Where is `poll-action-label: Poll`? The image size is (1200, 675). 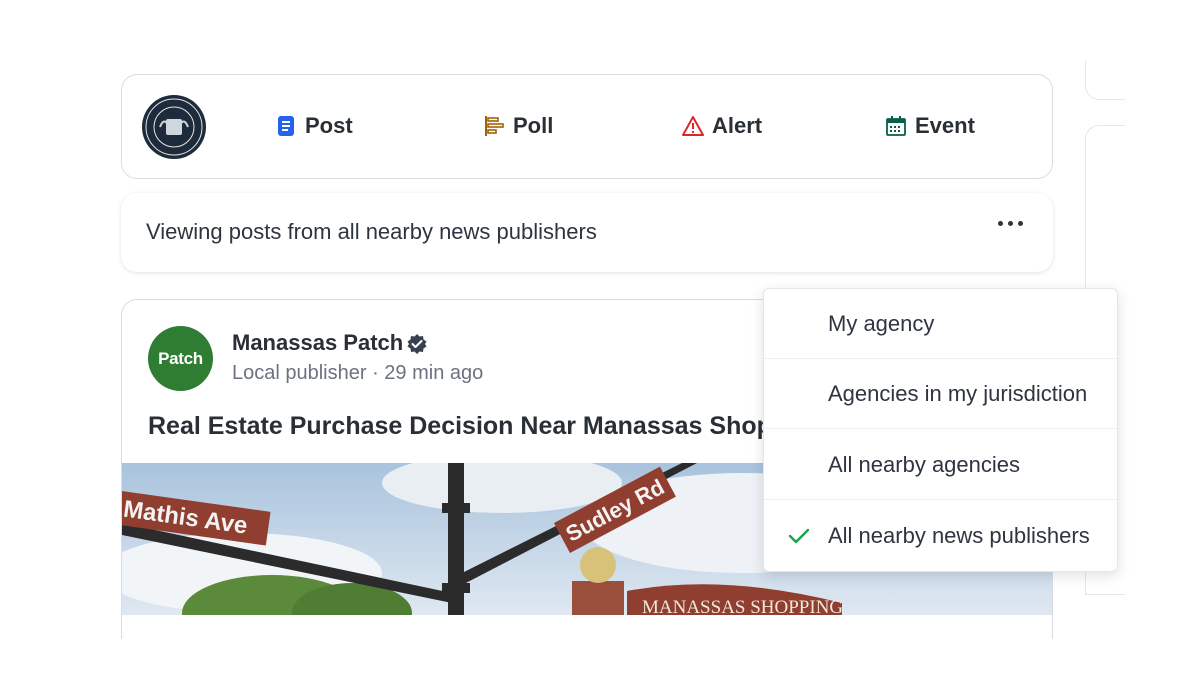 poll-action-label: Poll is located at coordinates (533, 125).